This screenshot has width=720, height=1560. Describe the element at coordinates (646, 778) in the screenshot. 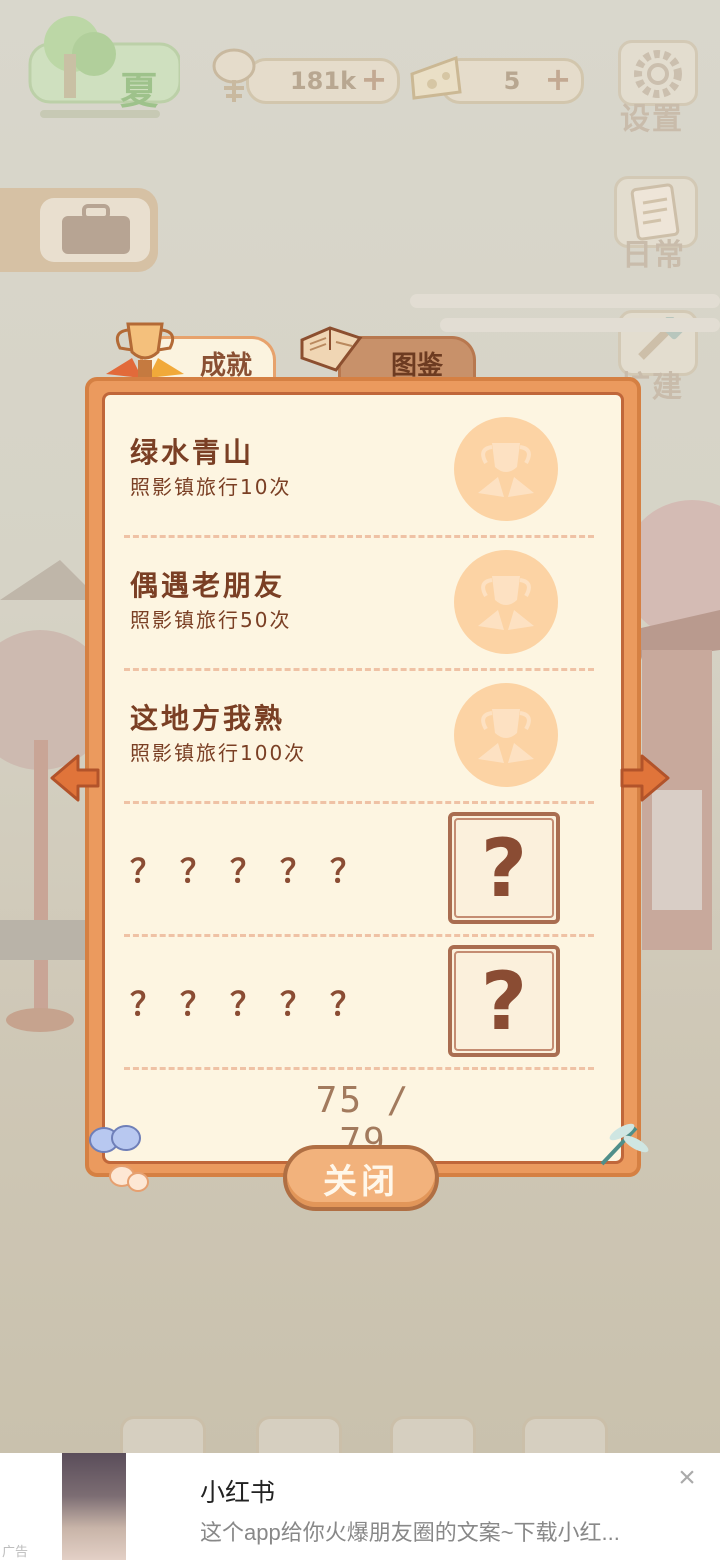

I see `next-page-arrow-icon` at that location.